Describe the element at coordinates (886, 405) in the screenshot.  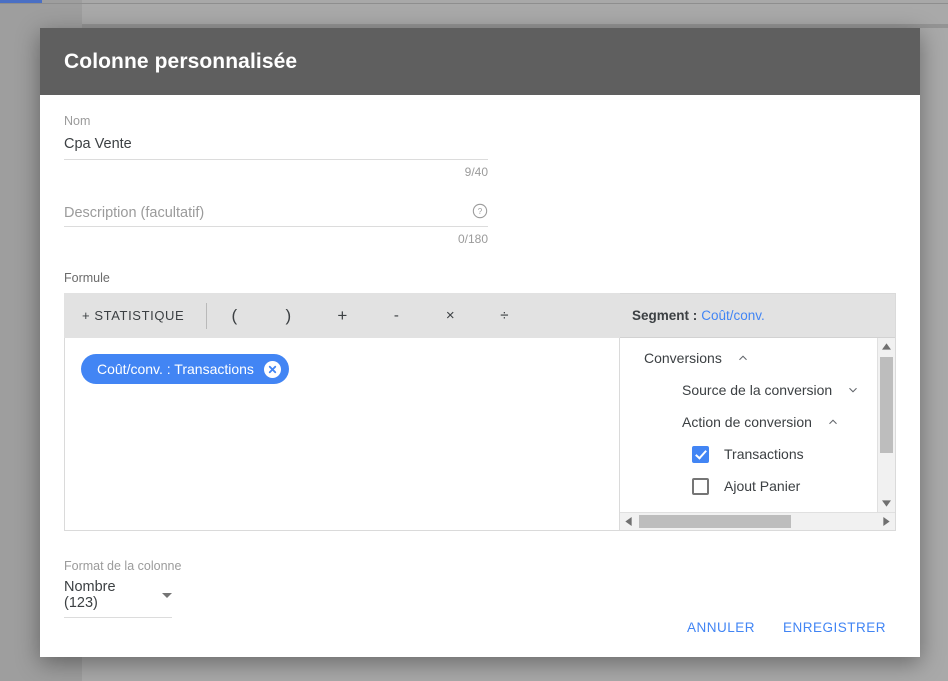
I see `vertical-scroll-thumb` at that location.